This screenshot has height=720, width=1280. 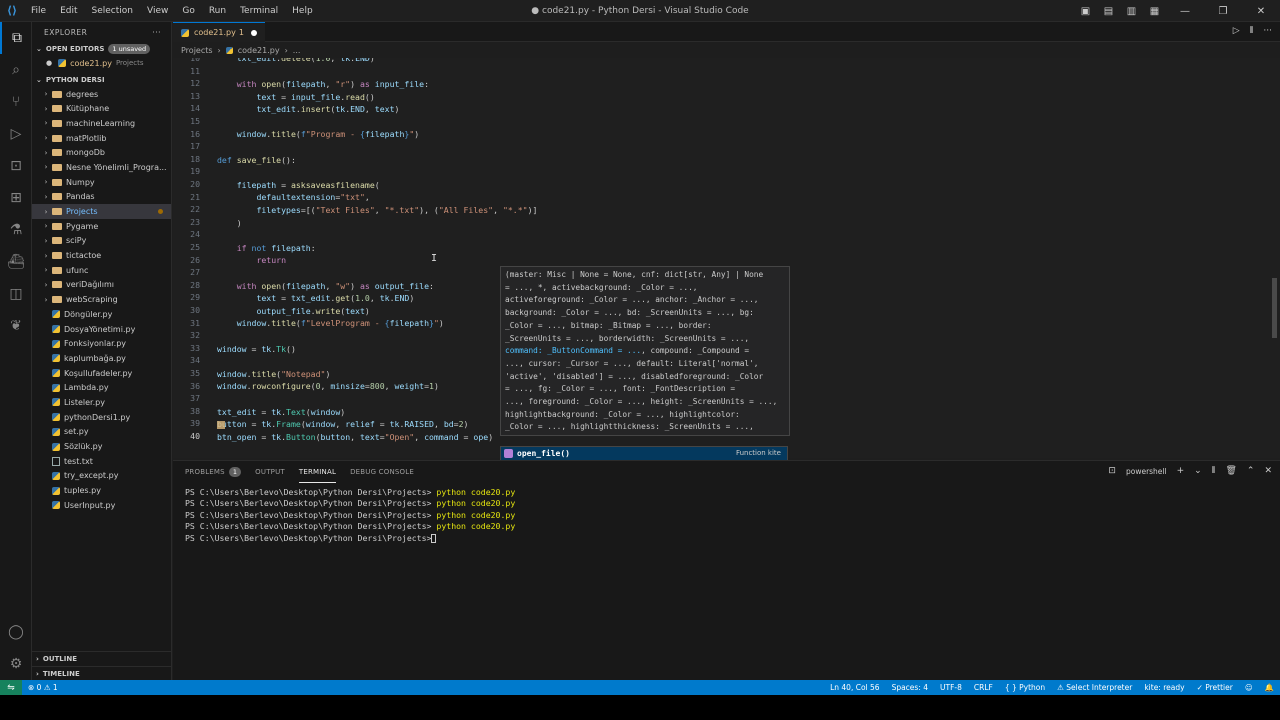 I want to click on notifications-bell-icon: 🔔, so click(x=1269, y=687).